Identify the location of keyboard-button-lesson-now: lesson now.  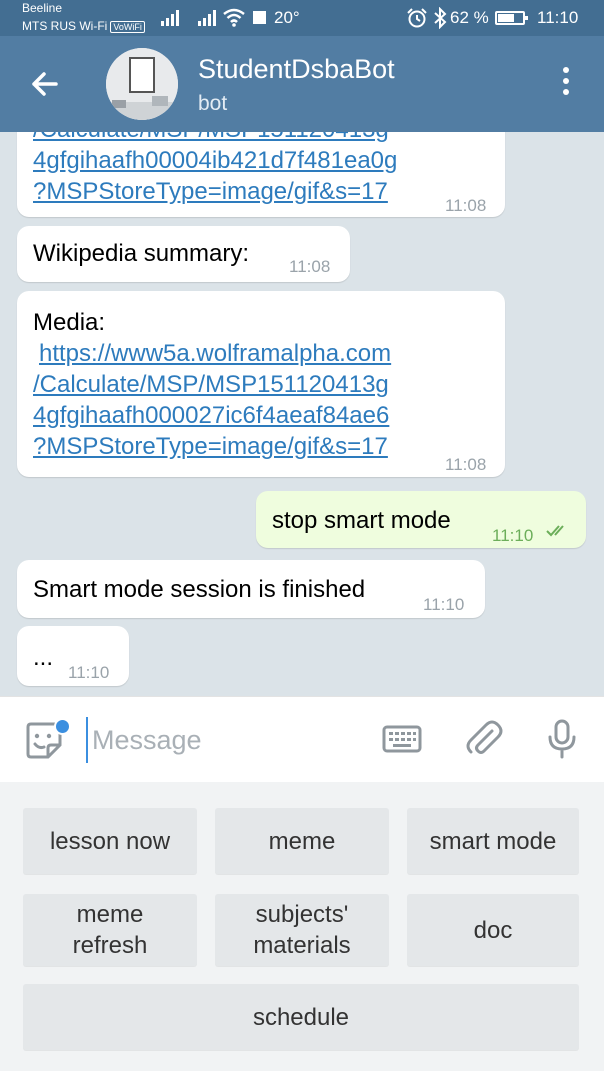
(110, 841).